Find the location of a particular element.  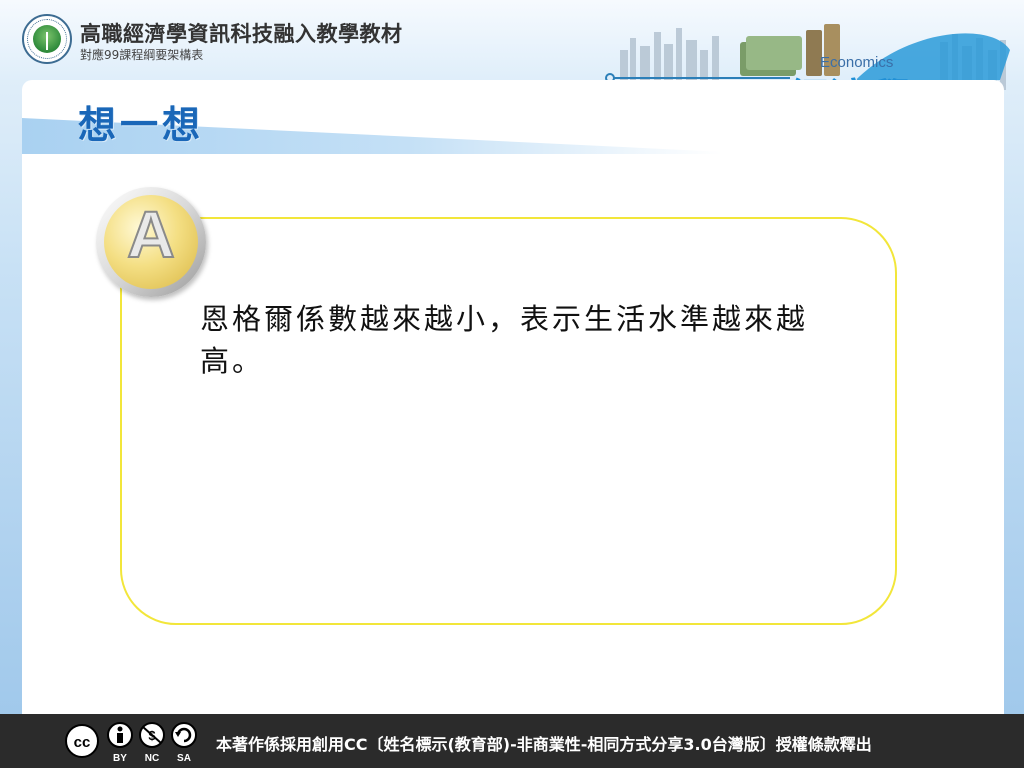

creative-commons-badges: cc BY $ NC SA is located at coordinates (131, 743).